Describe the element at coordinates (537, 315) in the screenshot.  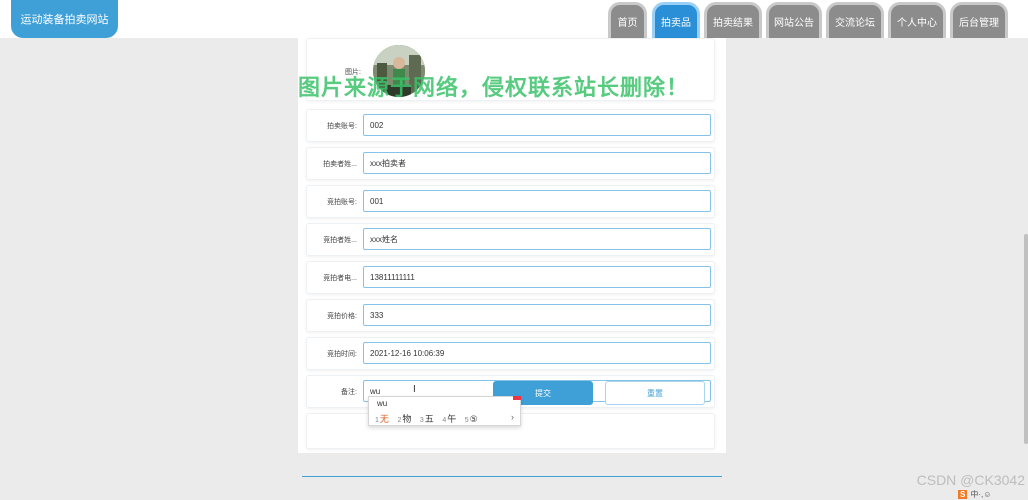
I see `bid-price-input` at that location.